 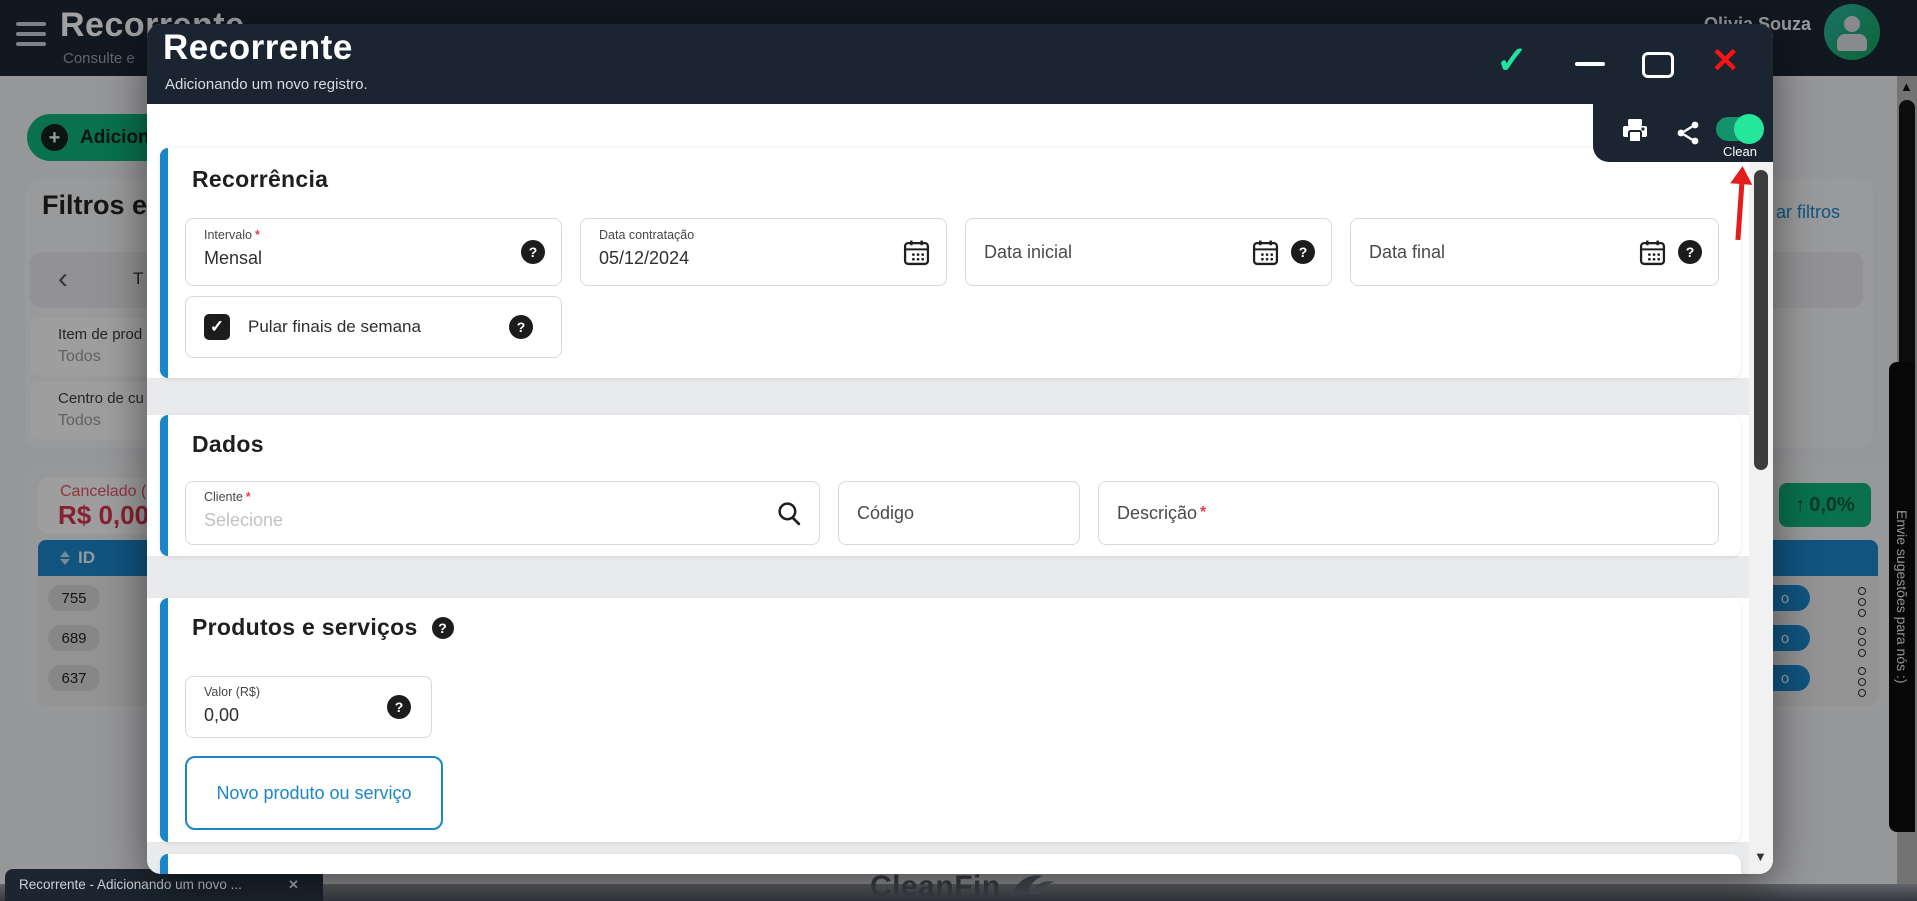 I want to click on clean-mode-toggle, so click(x=1740, y=129).